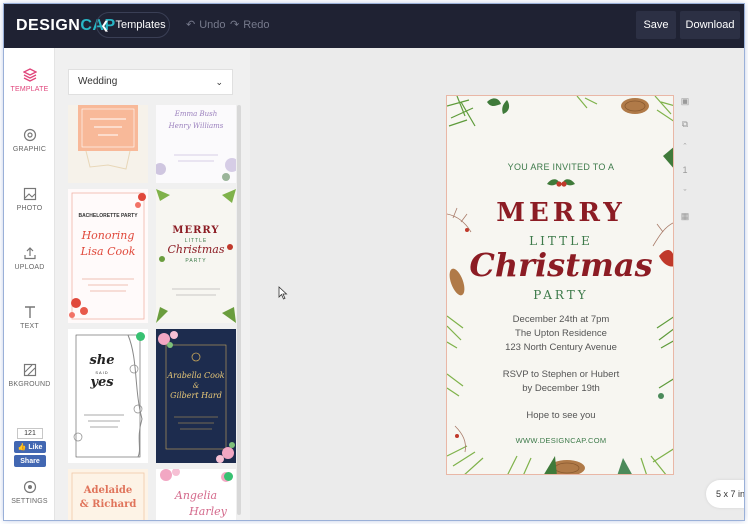 This screenshot has width=748, height=524. What do you see at coordinates (208, 511) in the screenshot?
I see `thumb-8-line-2: Harley` at bounding box center [208, 511].